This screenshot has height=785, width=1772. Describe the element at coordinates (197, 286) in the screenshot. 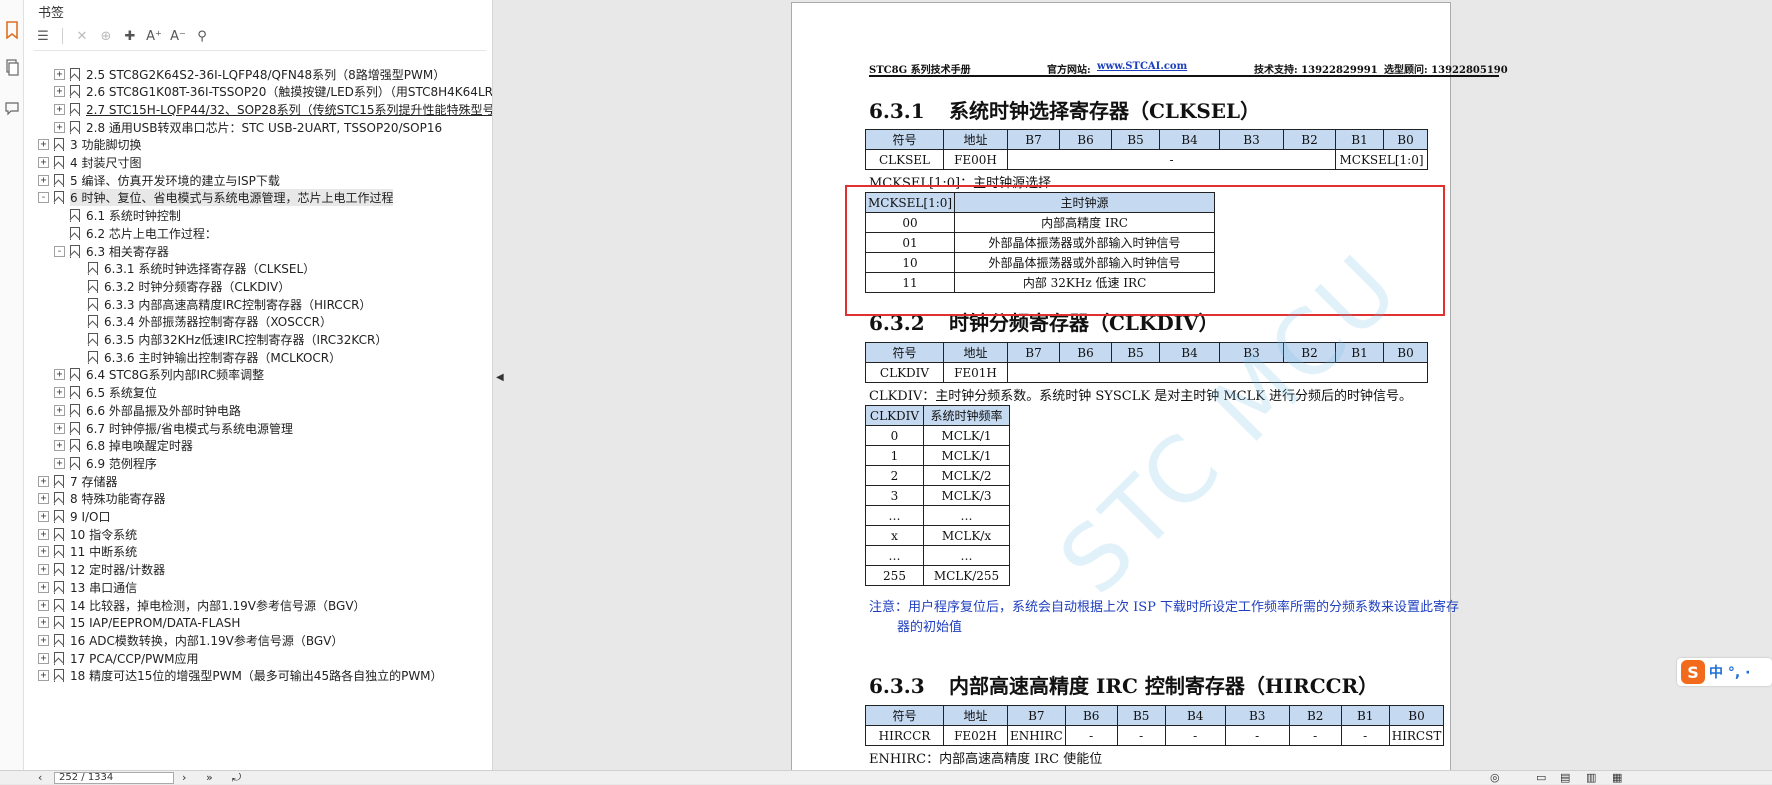

I see `bookmark-label: 6.3.2 时钟分频寄存器（CLKDIV）` at that location.